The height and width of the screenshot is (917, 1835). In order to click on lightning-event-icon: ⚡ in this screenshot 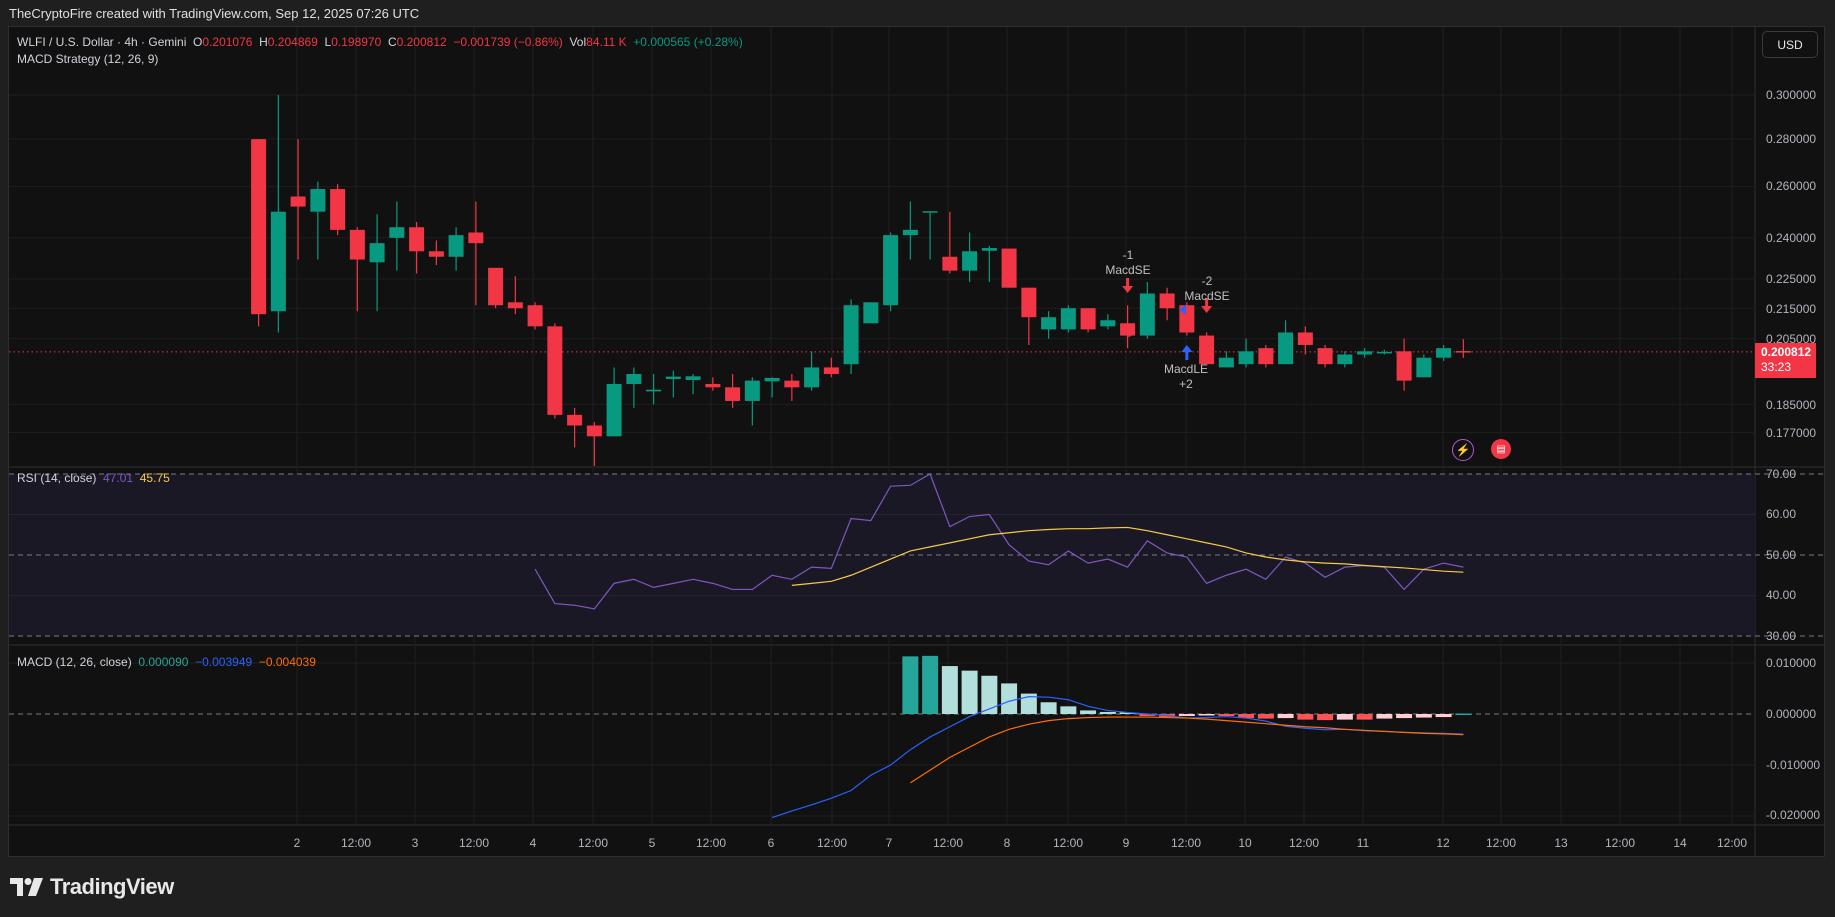, I will do `click(1463, 450)`.